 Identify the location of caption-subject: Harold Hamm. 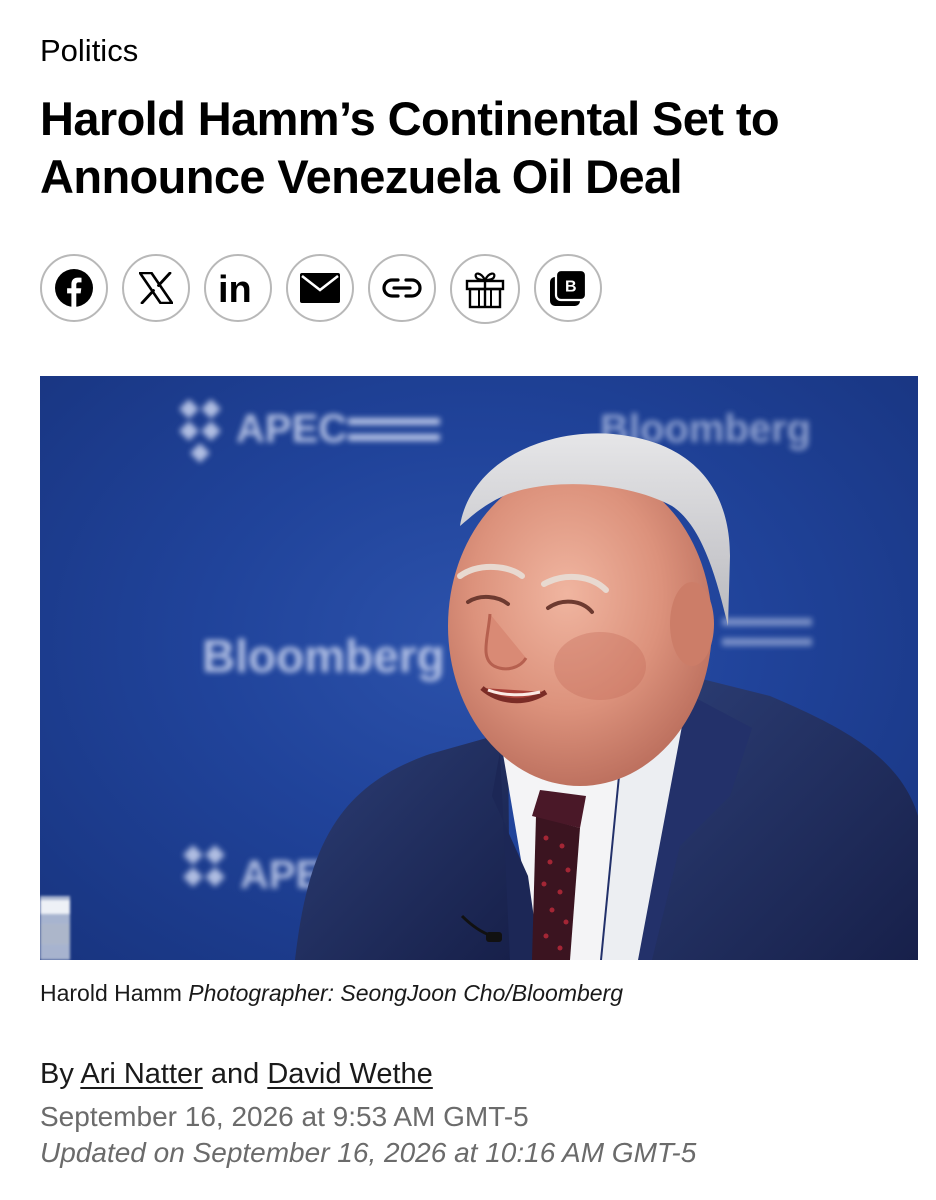
(111, 993).